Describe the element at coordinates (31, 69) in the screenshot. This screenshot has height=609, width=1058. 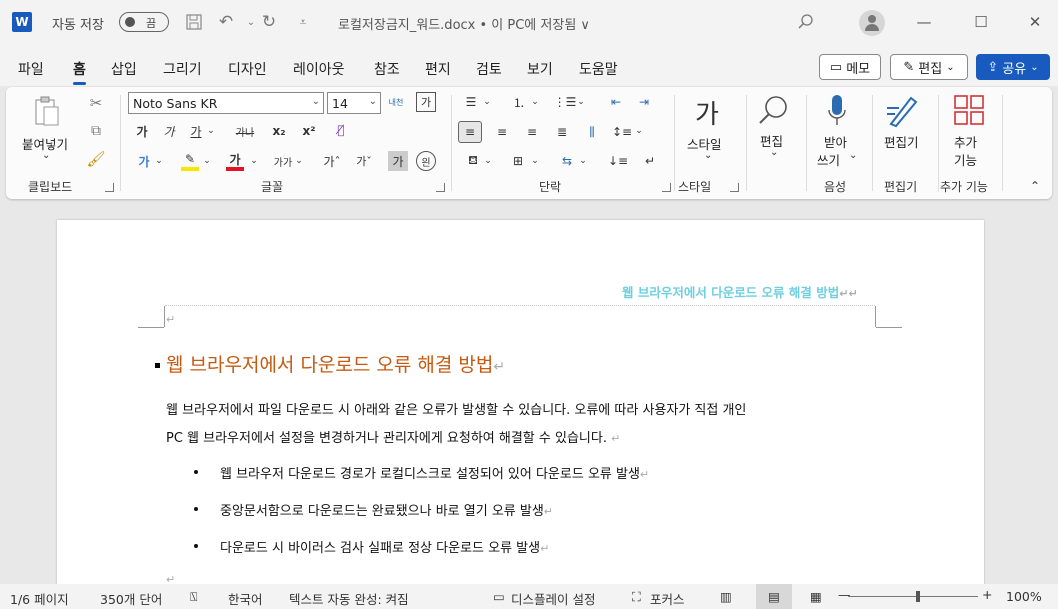
I see `tab-file: 파일` at that location.